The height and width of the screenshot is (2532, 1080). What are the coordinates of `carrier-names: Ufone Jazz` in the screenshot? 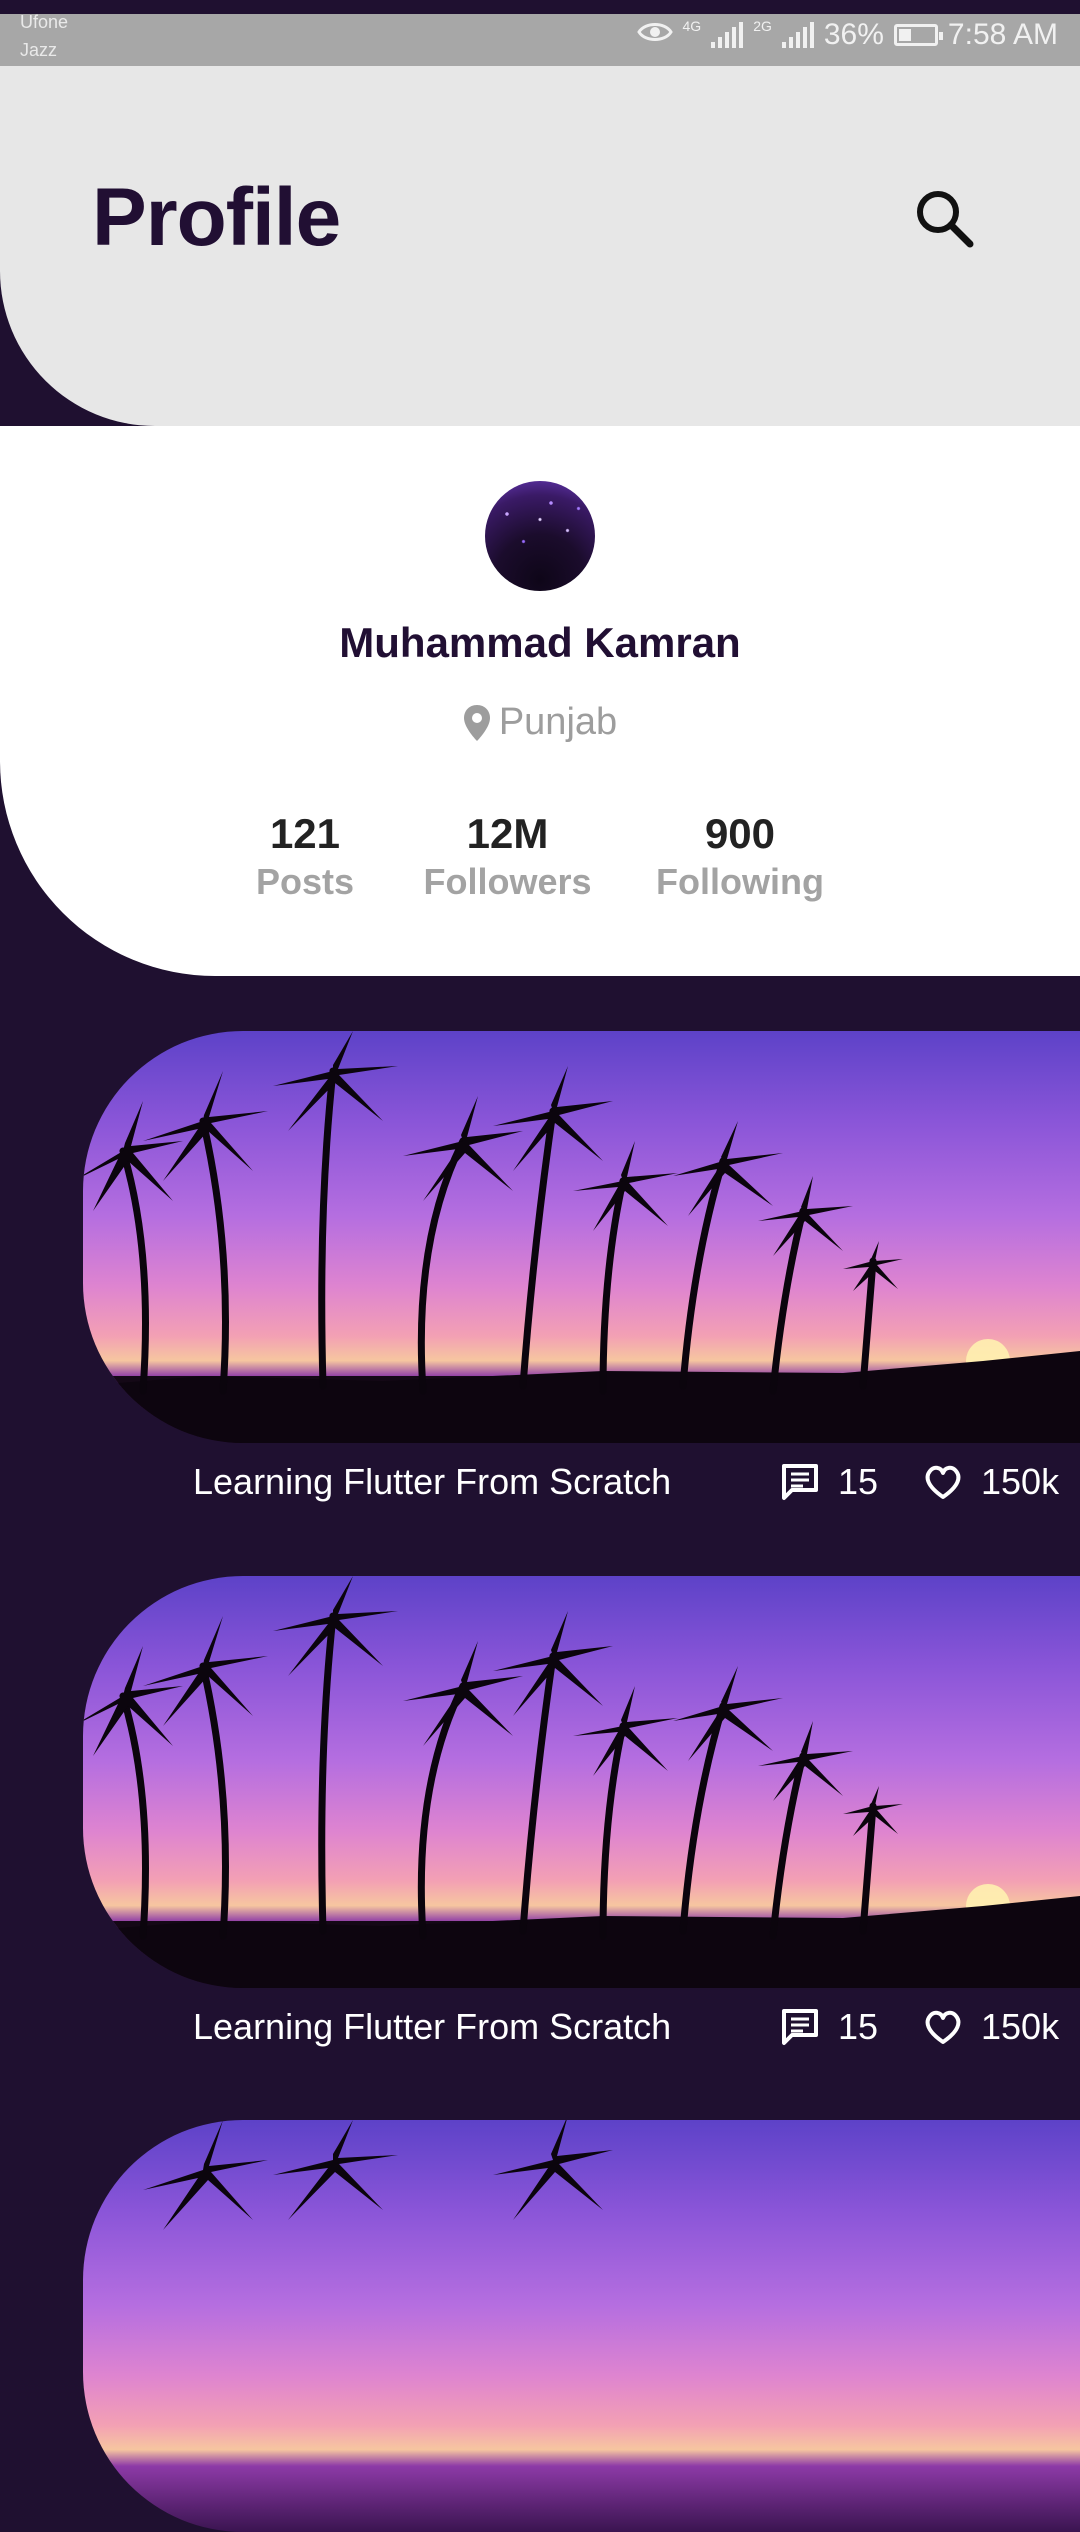 It's located at (44, 36).